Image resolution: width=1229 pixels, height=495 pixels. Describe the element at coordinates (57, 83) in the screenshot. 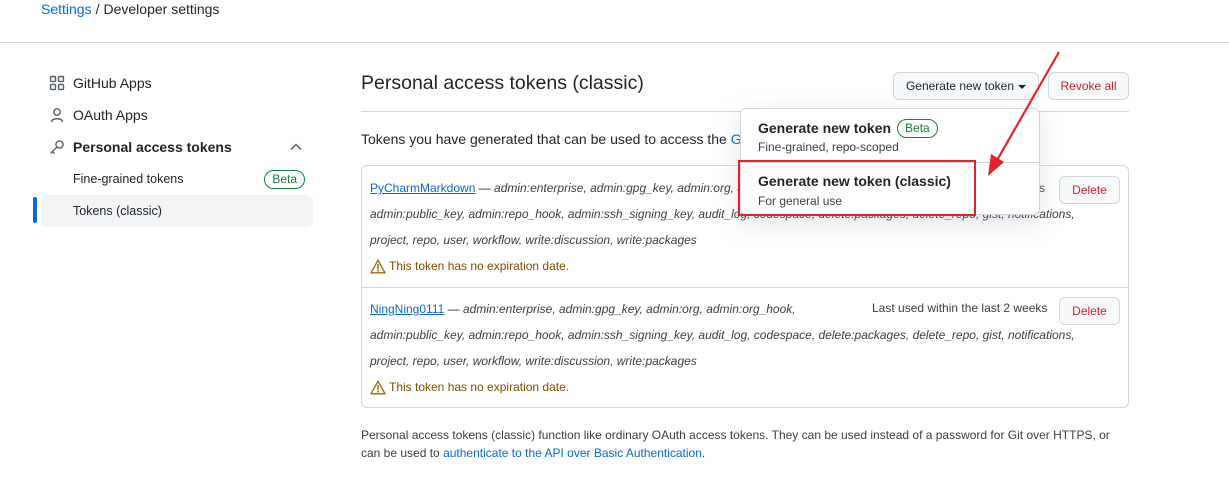

I see `apps-grid-icon` at that location.